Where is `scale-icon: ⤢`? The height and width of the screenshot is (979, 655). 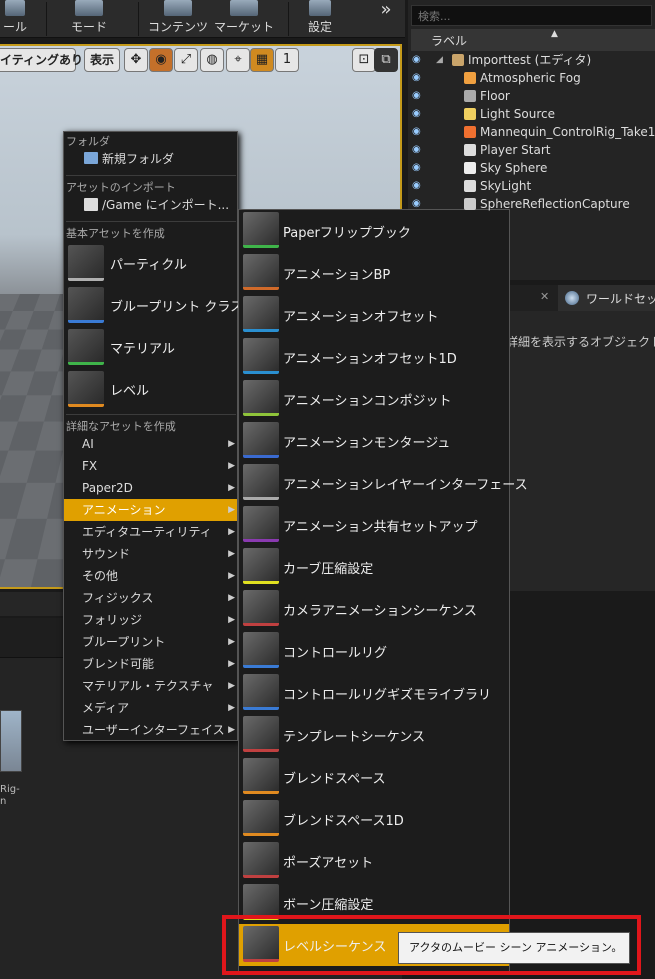
scale-icon: ⤢ is located at coordinates (186, 60).